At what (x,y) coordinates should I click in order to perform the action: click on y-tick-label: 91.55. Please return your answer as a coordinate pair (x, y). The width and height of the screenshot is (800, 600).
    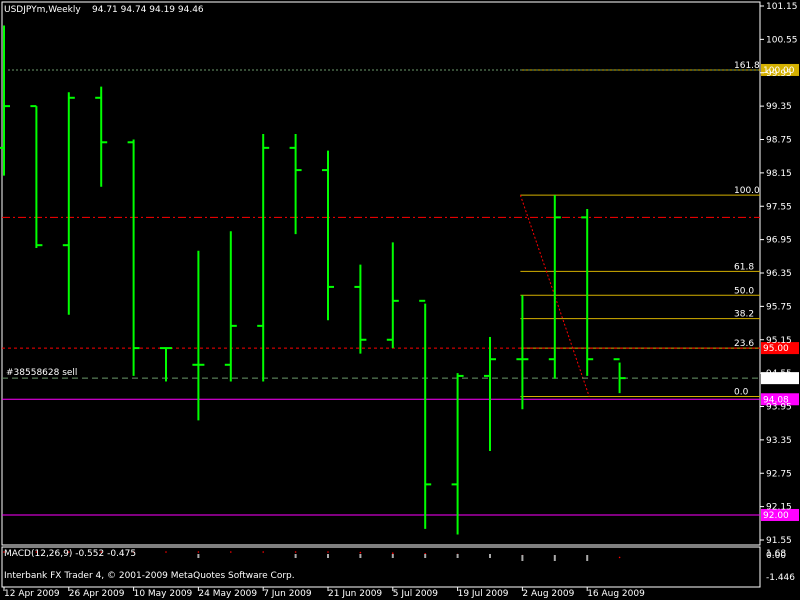
    Looking at the image, I should click on (779, 541).